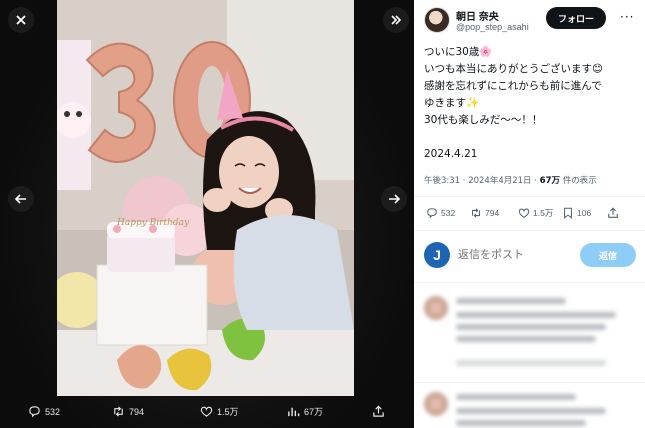  Describe the element at coordinates (513, 69) in the screenshot. I see `post-line: いつも本当にありがとうございます😊` at that location.